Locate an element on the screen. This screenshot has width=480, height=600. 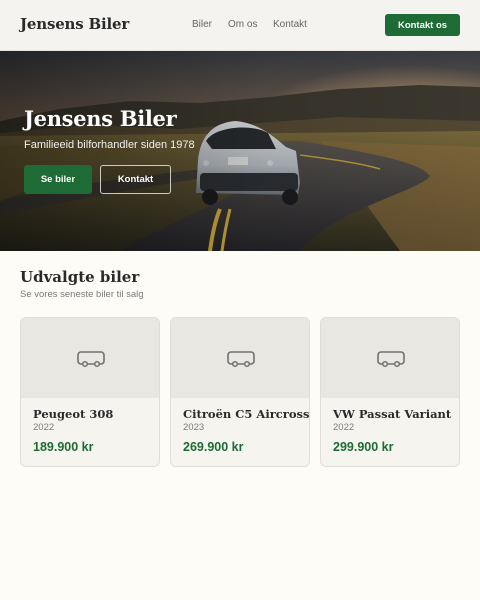
car-card-citroen-c5-aircross: Citroën C5 Aircross 2023 269.900 kr is located at coordinates (240, 392).